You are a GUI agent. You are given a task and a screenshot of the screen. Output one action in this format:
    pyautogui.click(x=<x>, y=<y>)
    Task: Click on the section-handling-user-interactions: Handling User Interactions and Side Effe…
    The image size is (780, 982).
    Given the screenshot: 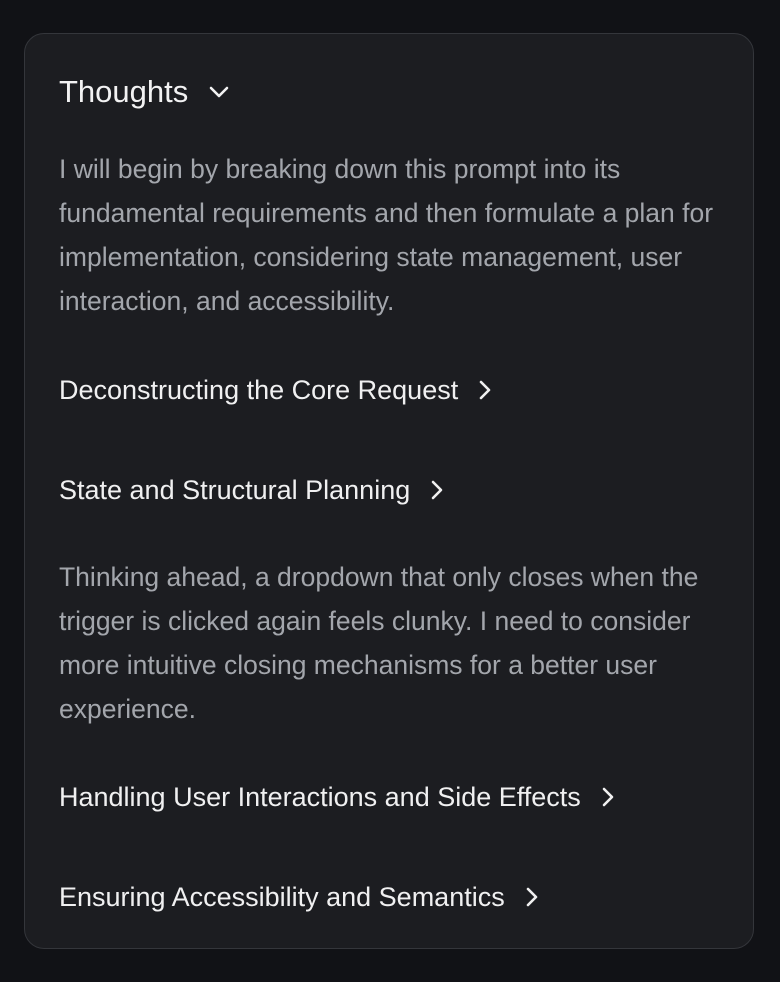 What is the action you would take?
    pyautogui.click(x=337, y=797)
    